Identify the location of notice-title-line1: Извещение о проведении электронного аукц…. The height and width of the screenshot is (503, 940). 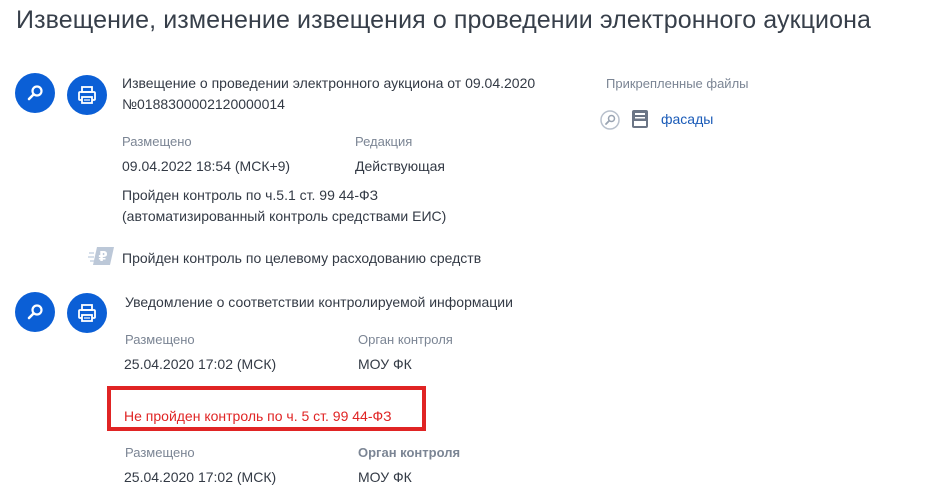
(329, 83).